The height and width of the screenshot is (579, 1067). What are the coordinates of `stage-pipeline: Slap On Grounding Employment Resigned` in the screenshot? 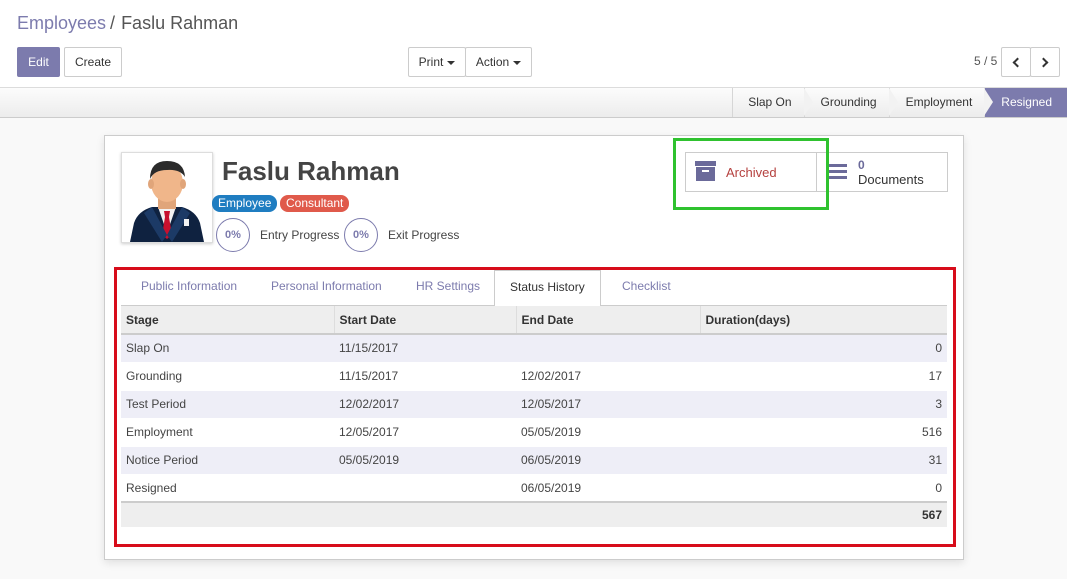 It's located at (899, 102).